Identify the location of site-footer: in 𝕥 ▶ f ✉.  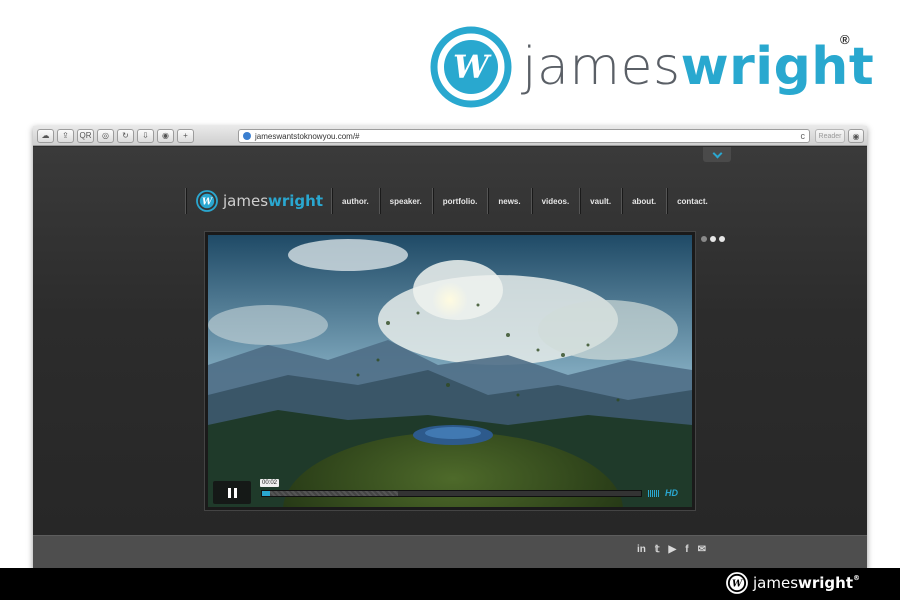
(450, 552).